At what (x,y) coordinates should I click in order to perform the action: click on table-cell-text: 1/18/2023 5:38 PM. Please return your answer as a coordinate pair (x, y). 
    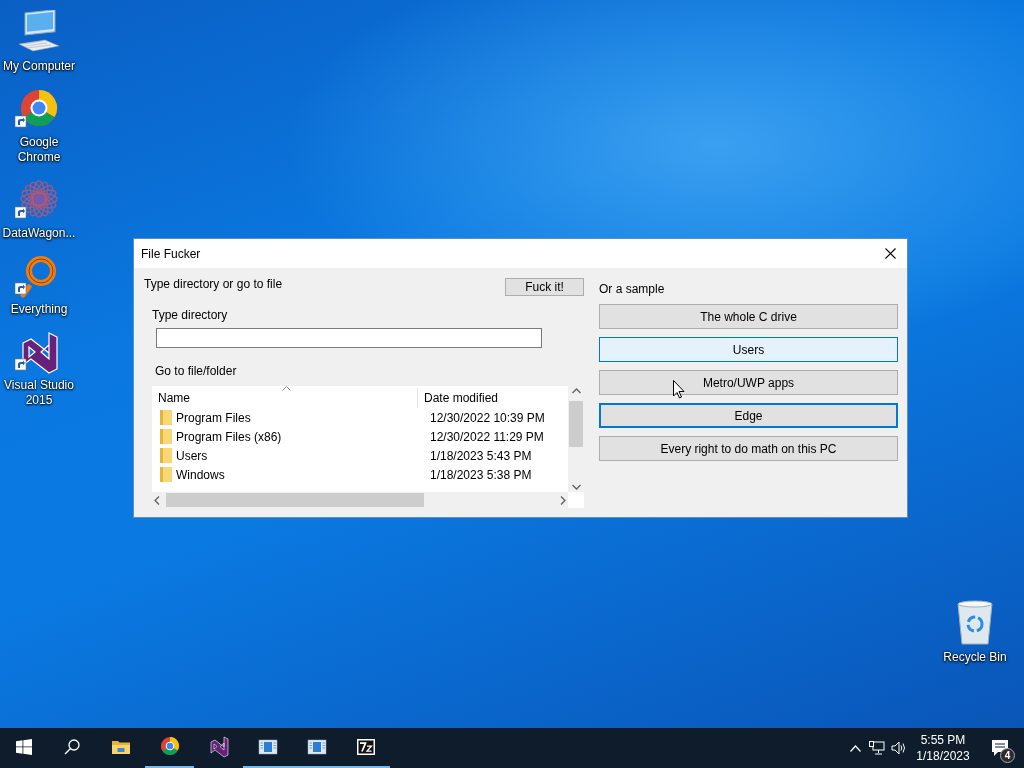
    Looking at the image, I should click on (480, 474).